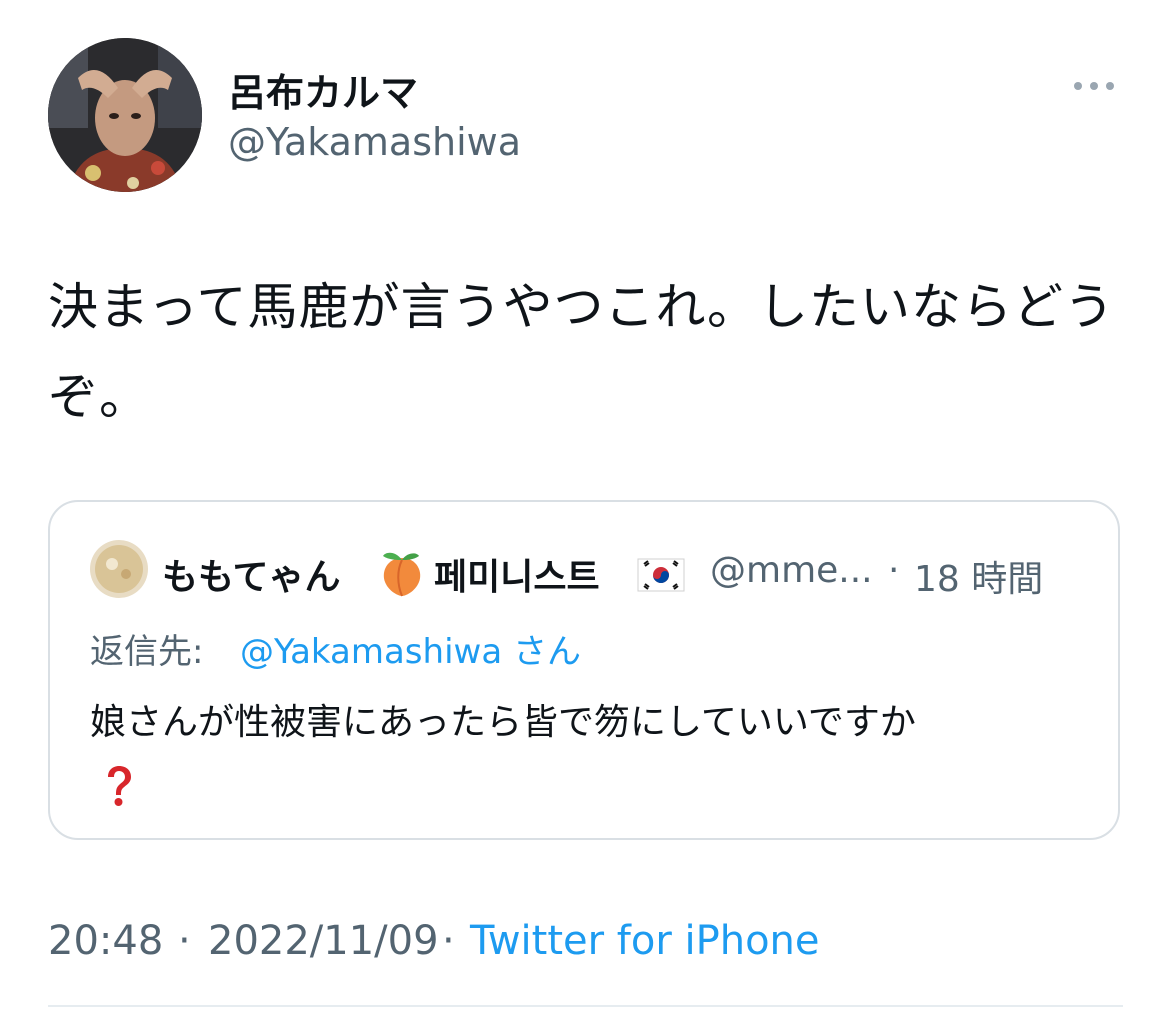 This screenshot has height=1016, width=1170. What do you see at coordinates (581, 352) in the screenshot?
I see `tweet-text: 決まって馬鹿が言うやつこれ。したいならどうぞ。` at bounding box center [581, 352].